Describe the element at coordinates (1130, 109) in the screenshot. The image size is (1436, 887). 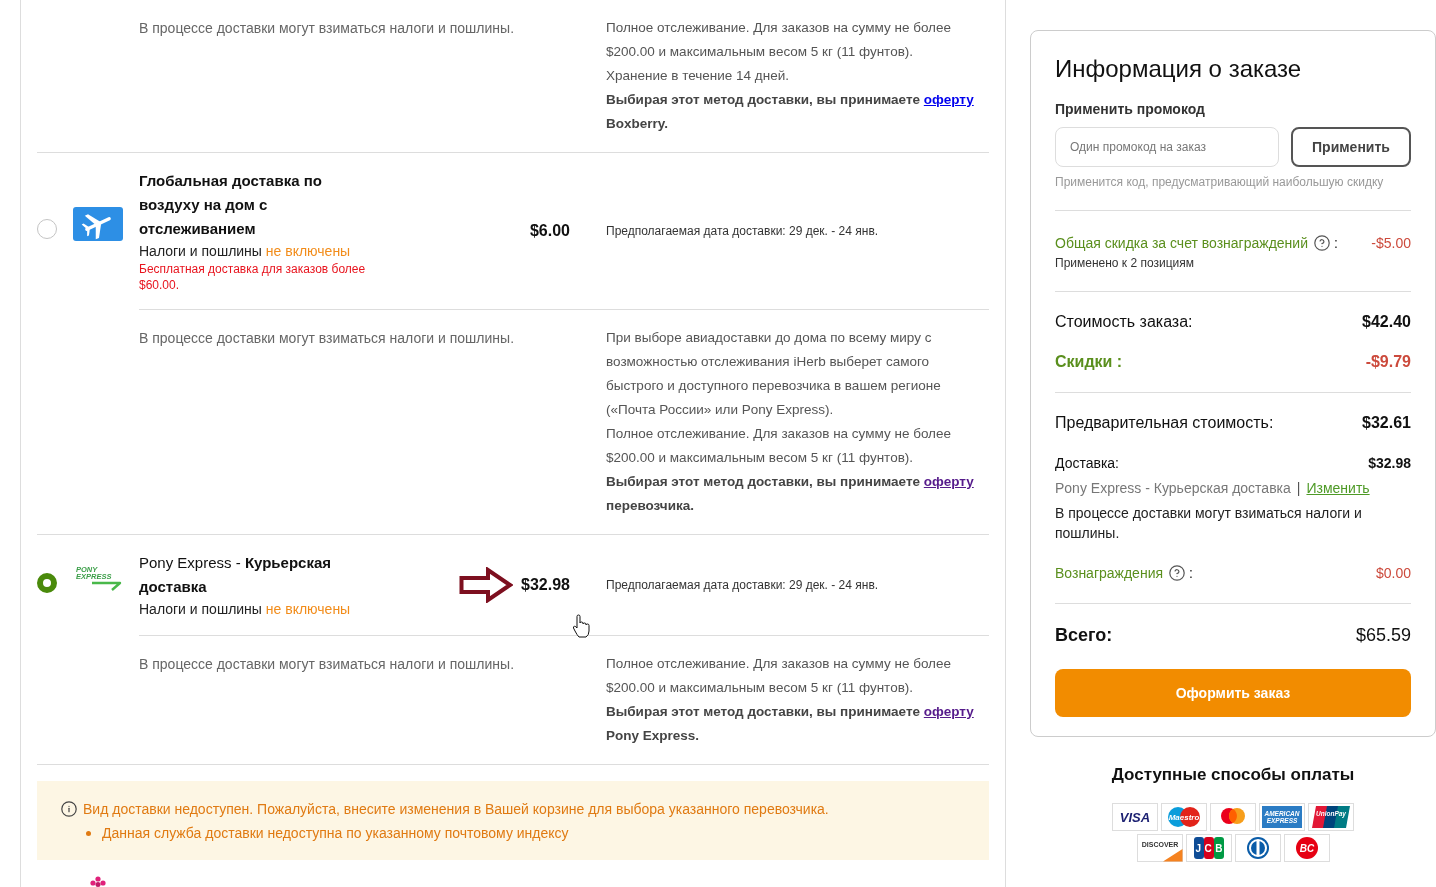
I see `promo-label: Применить промокод` at that location.